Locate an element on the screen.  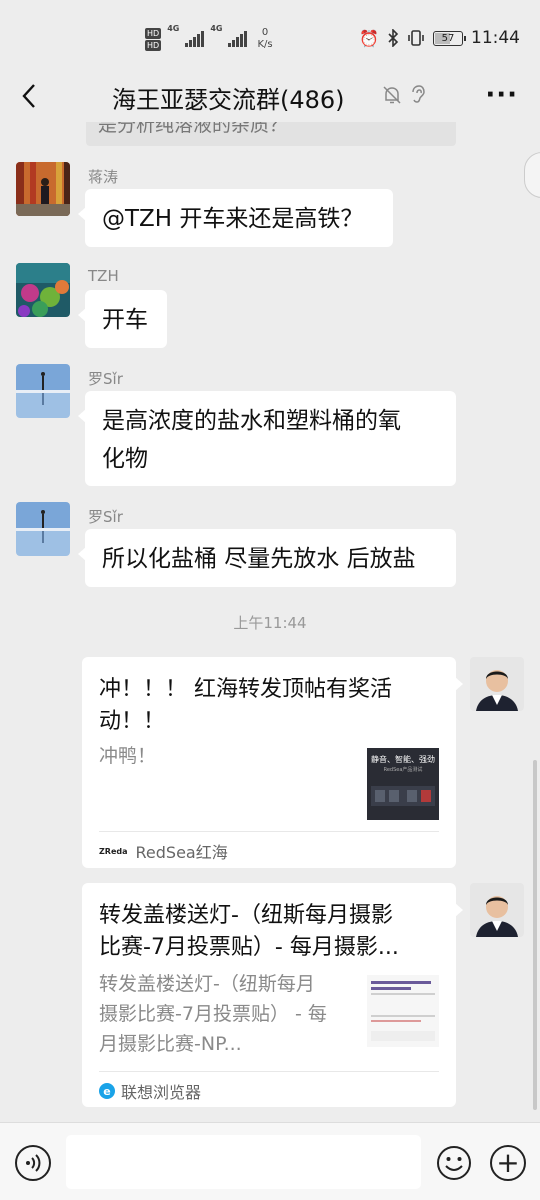
sender-name: TZH is located at coordinates (103, 276).